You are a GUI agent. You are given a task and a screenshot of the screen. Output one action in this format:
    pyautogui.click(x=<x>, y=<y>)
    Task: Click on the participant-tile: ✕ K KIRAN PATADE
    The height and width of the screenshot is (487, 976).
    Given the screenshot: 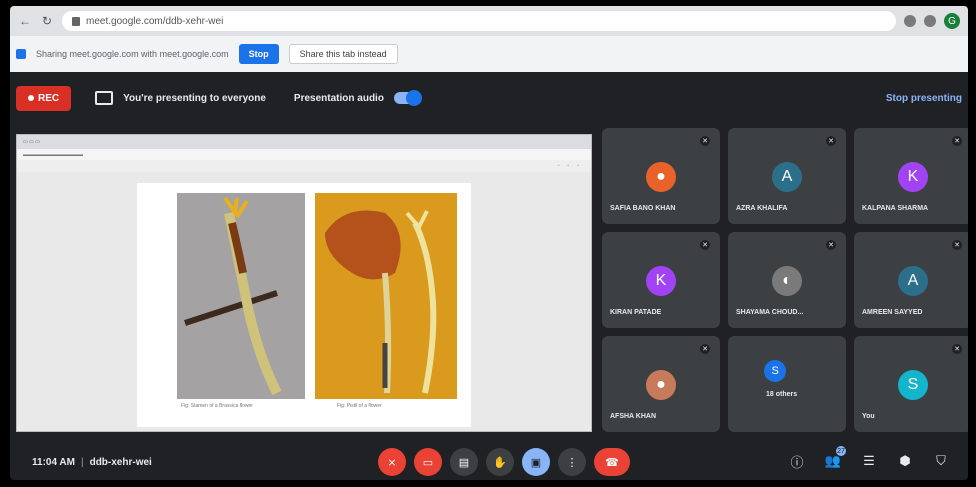 What is the action you would take?
    pyautogui.click(x=661, y=280)
    